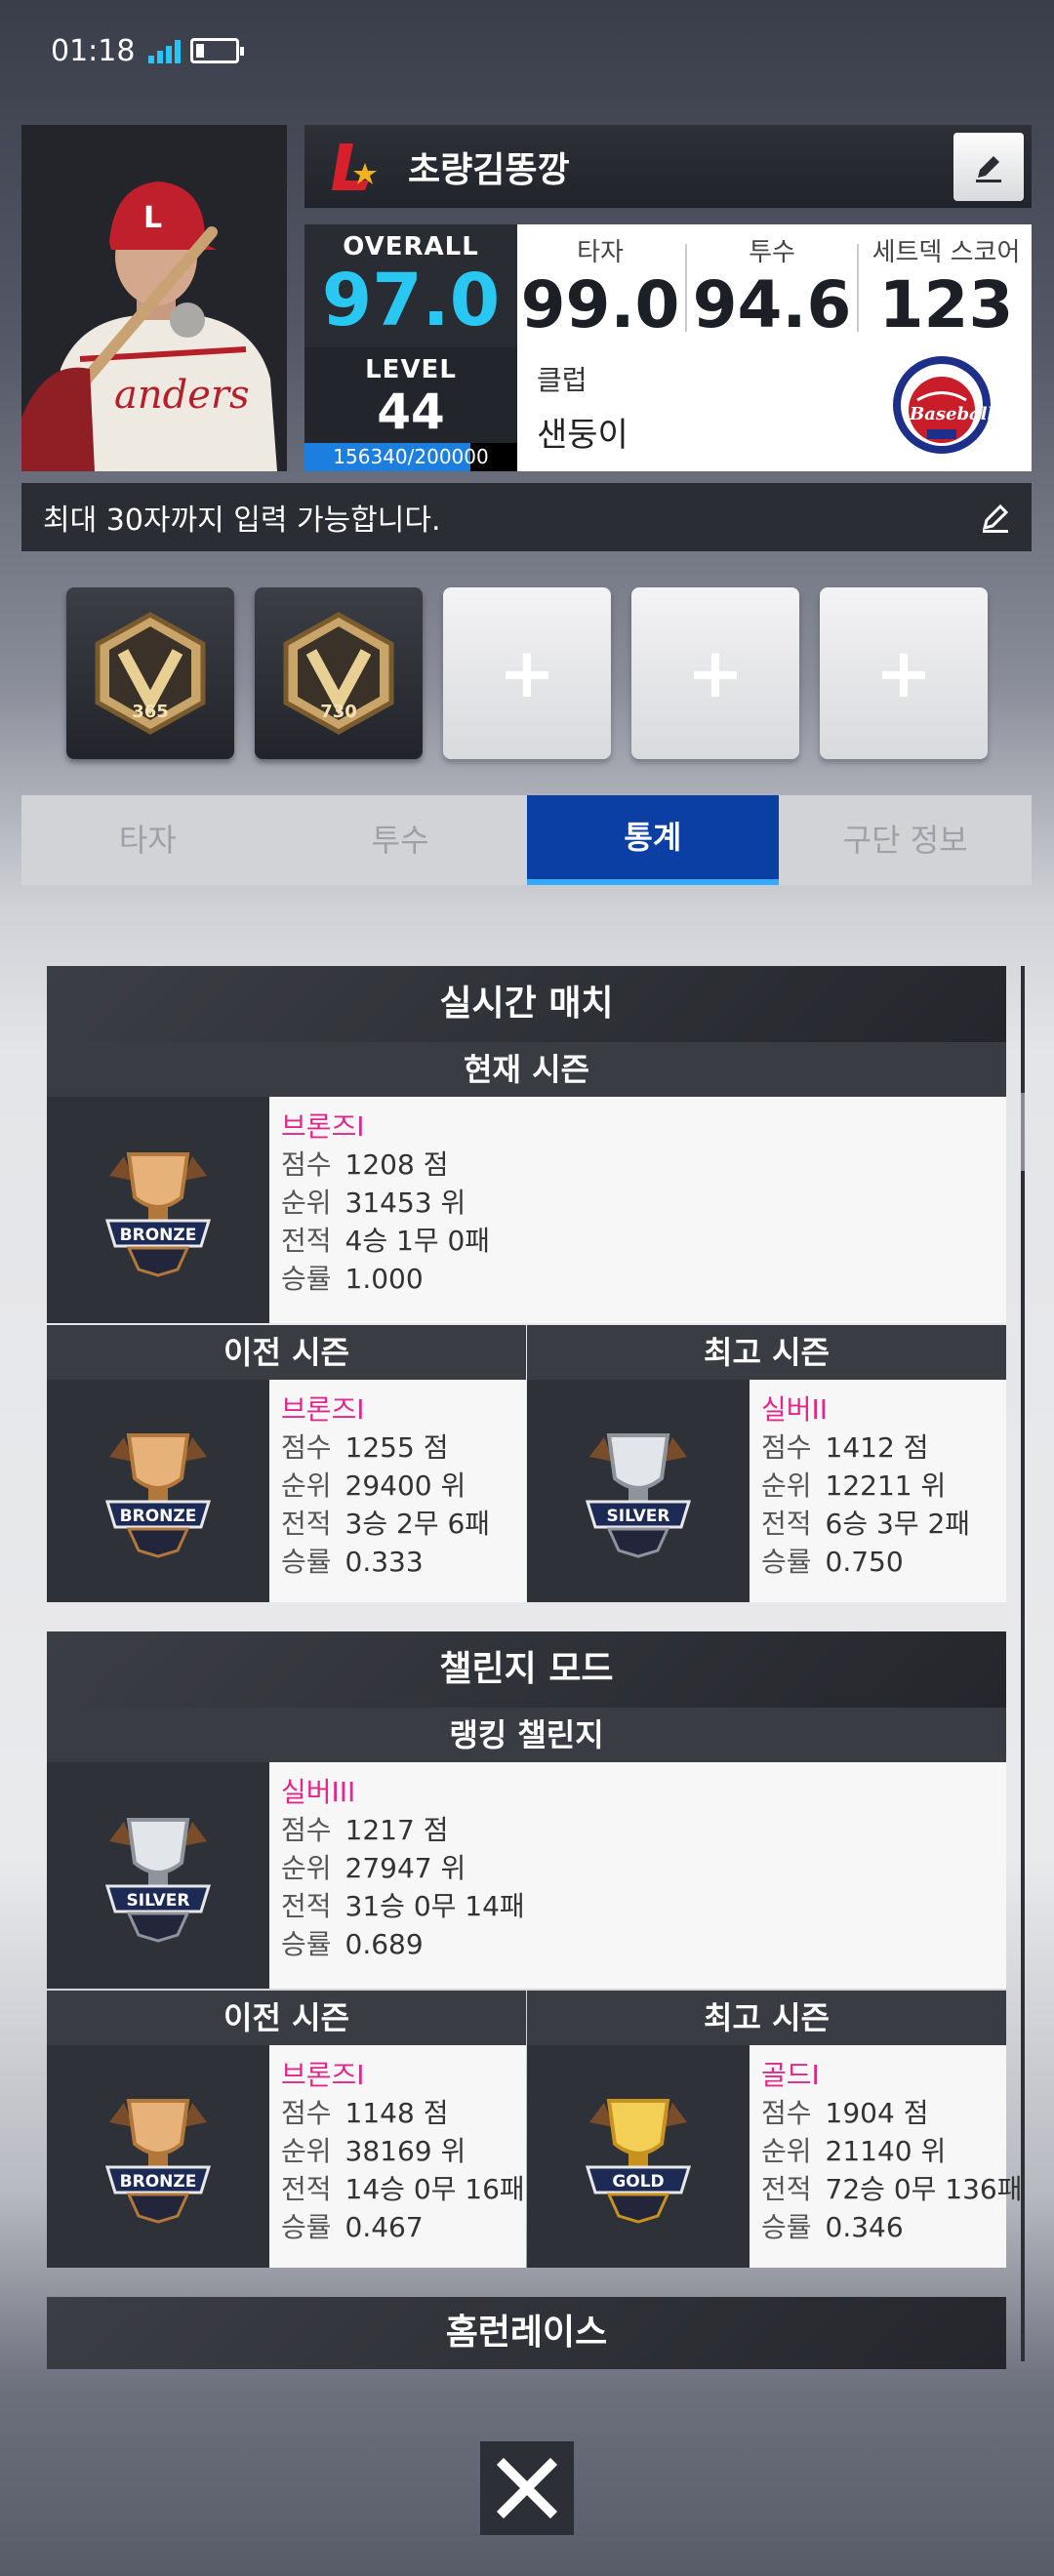 The image size is (1054, 2576). What do you see at coordinates (795, 1409) in the screenshot?
I see `tier-name: 실버II` at bounding box center [795, 1409].